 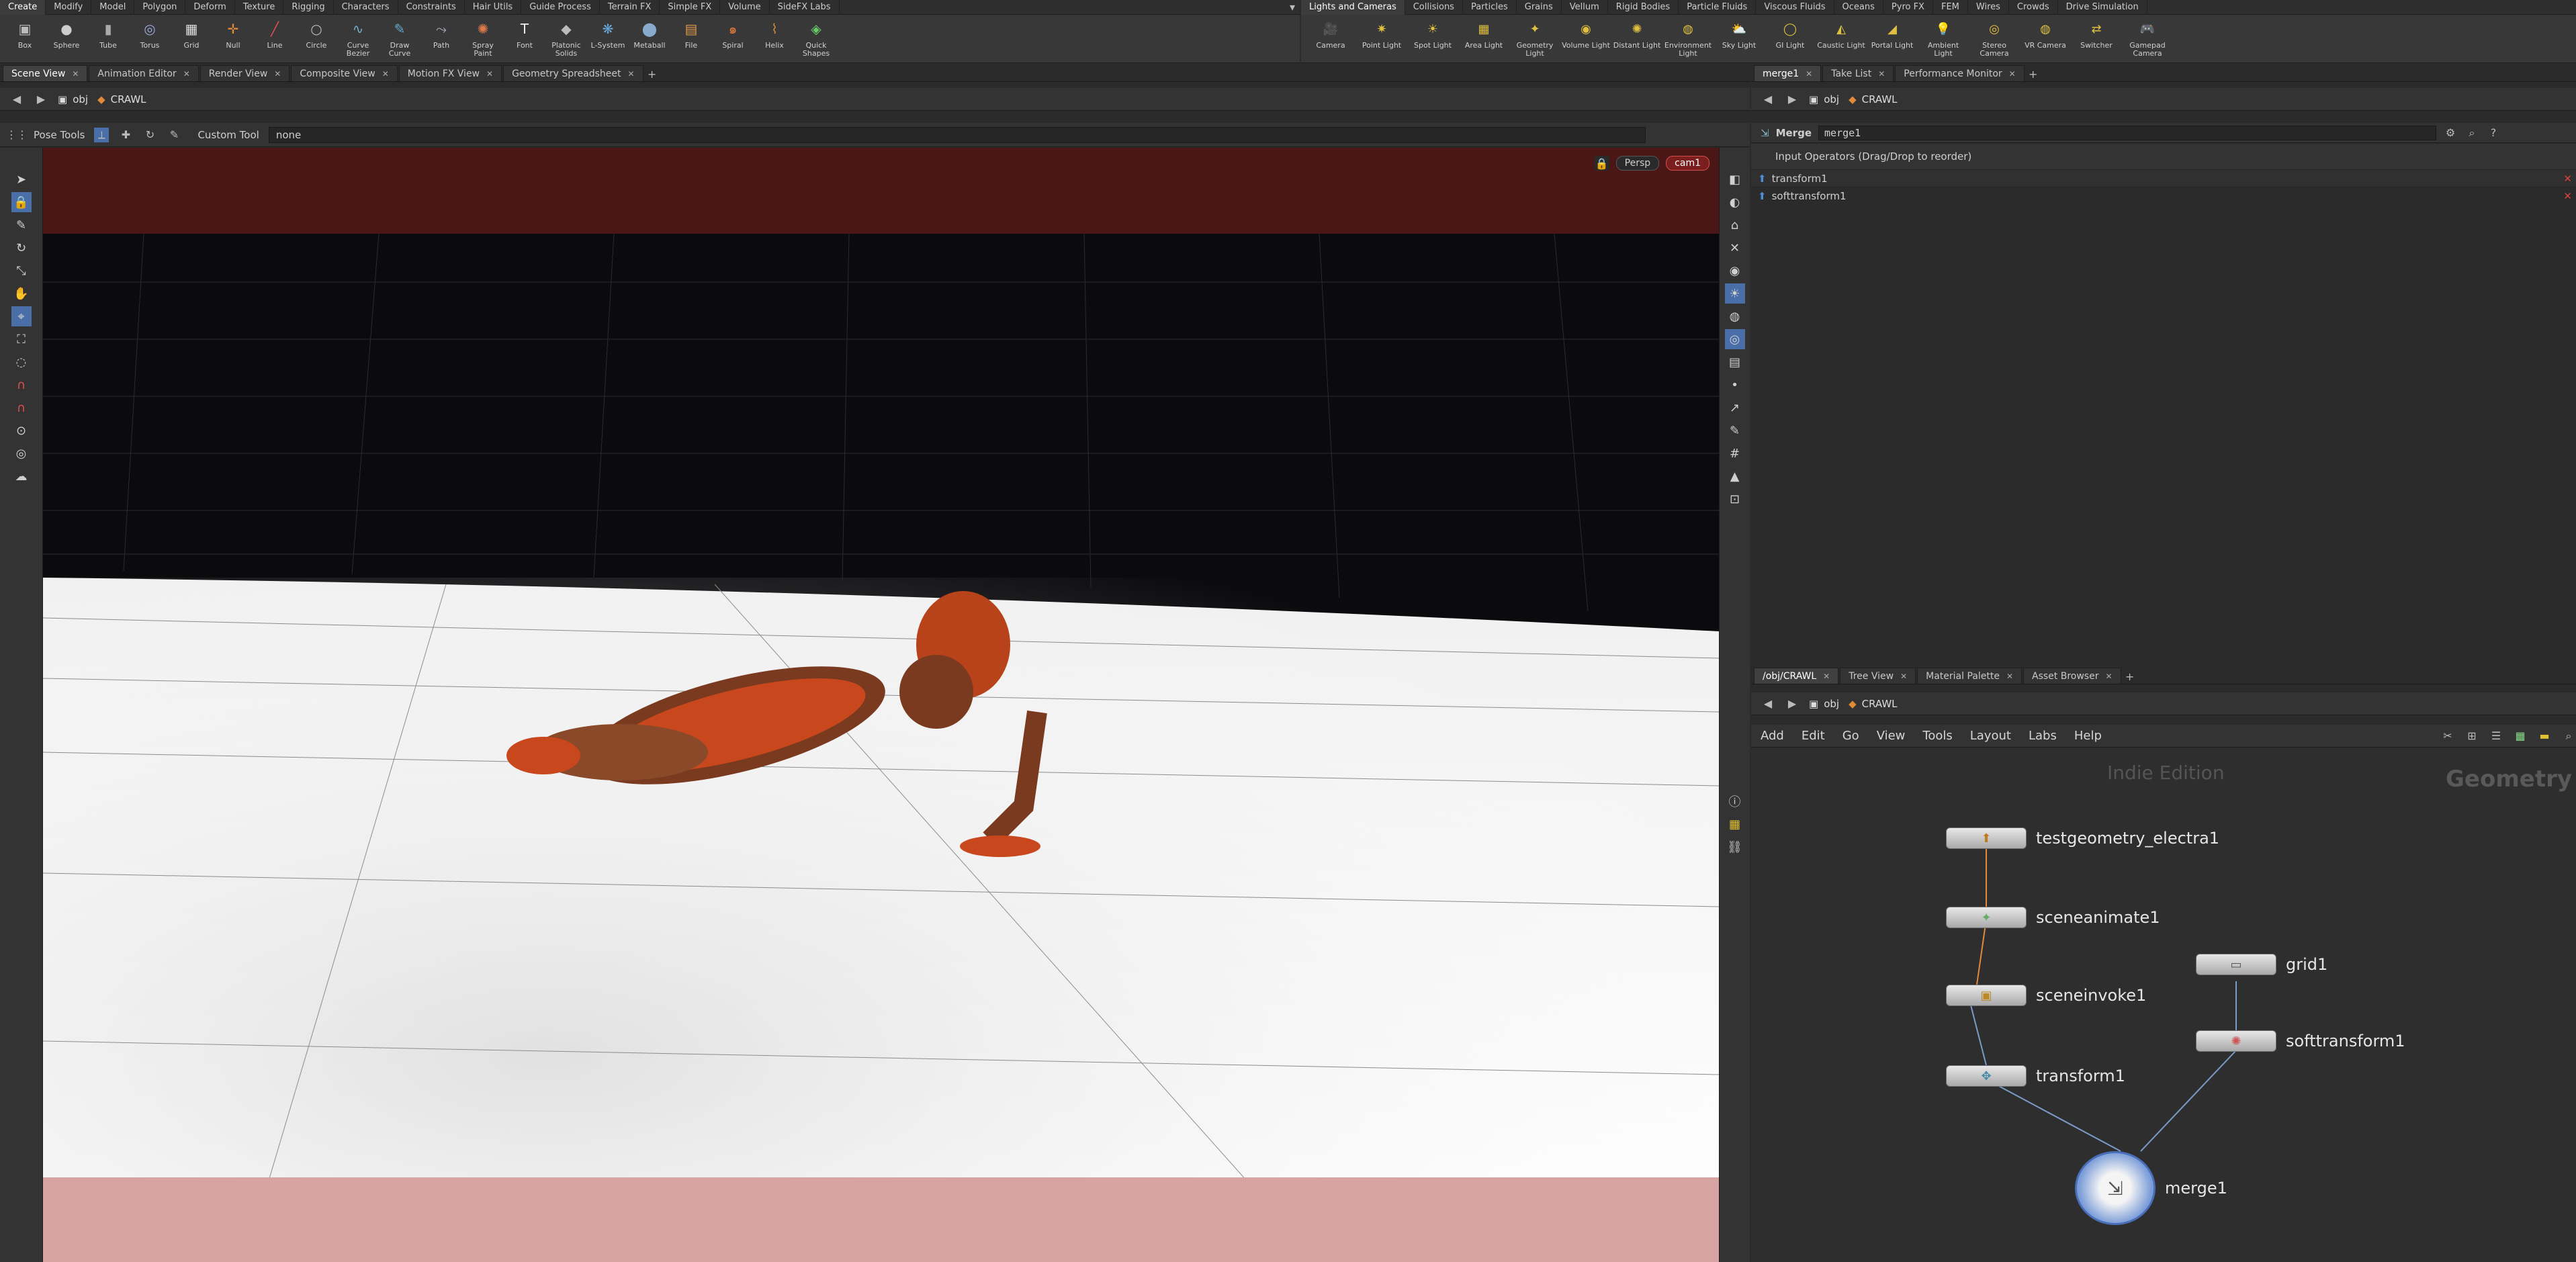 What do you see at coordinates (1735, 408) in the screenshot?
I see `normal-icon: ↗` at bounding box center [1735, 408].